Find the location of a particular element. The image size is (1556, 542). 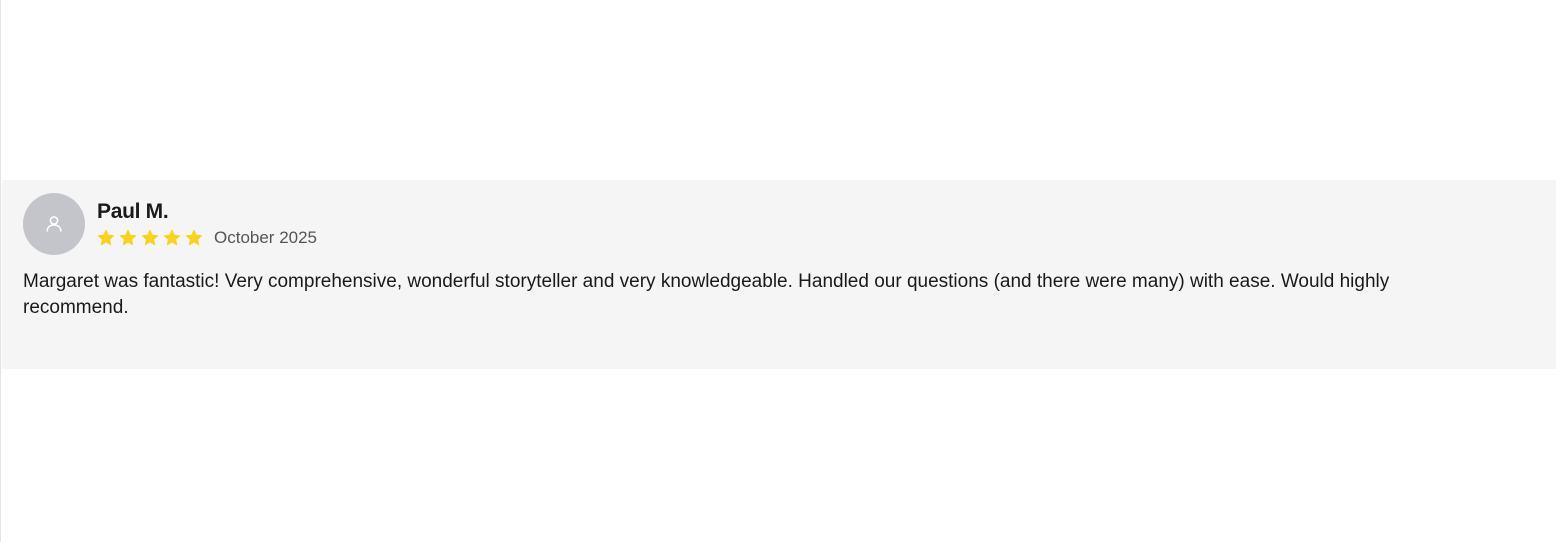

user-icon is located at coordinates (54, 224).